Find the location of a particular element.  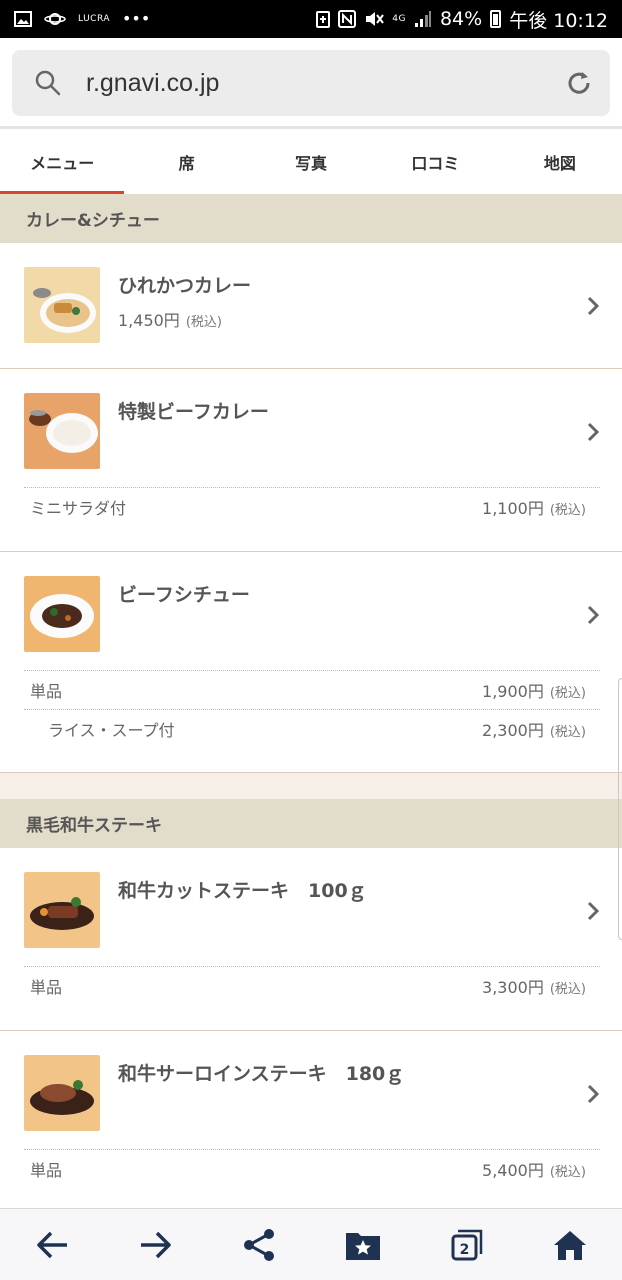

home-icon is located at coordinates (570, 1245).